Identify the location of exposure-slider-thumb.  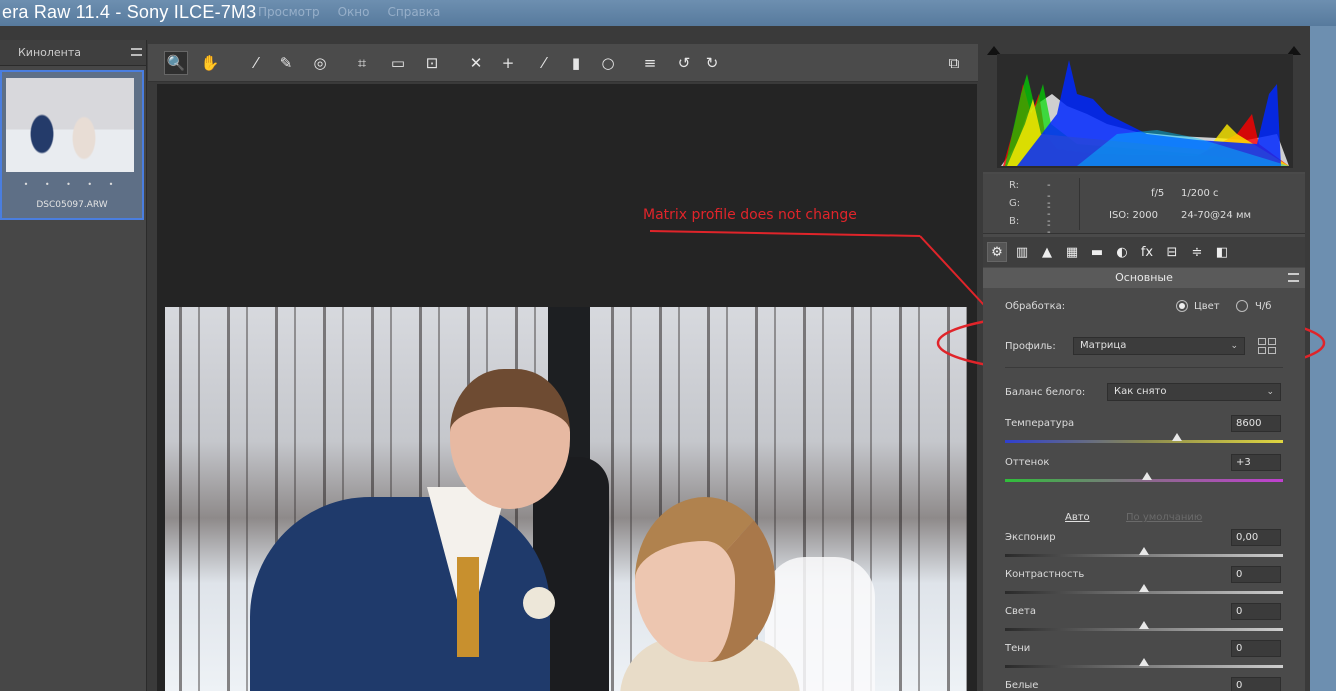
(1144, 551).